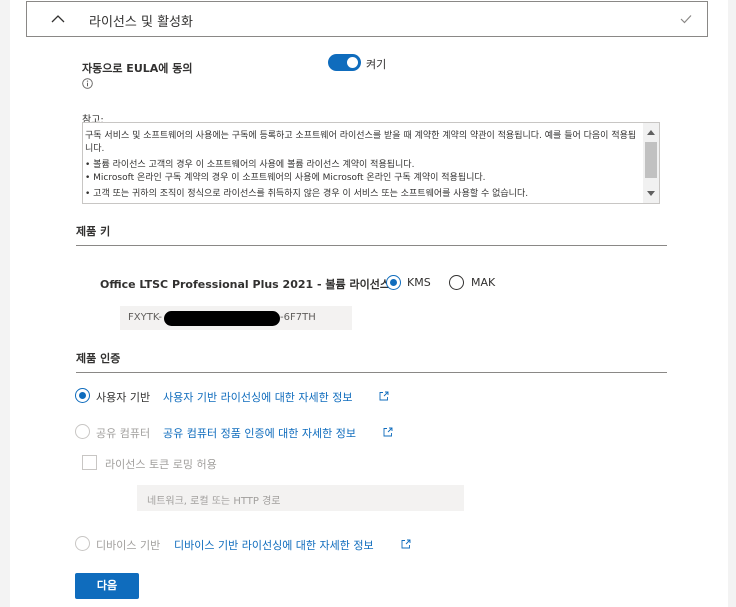 The width and height of the screenshot is (736, 607). What do you see at coordinates (145, 317) in the screenshot?
I see `key-prefix: FXYTK-` at bounding box center [145, 317].